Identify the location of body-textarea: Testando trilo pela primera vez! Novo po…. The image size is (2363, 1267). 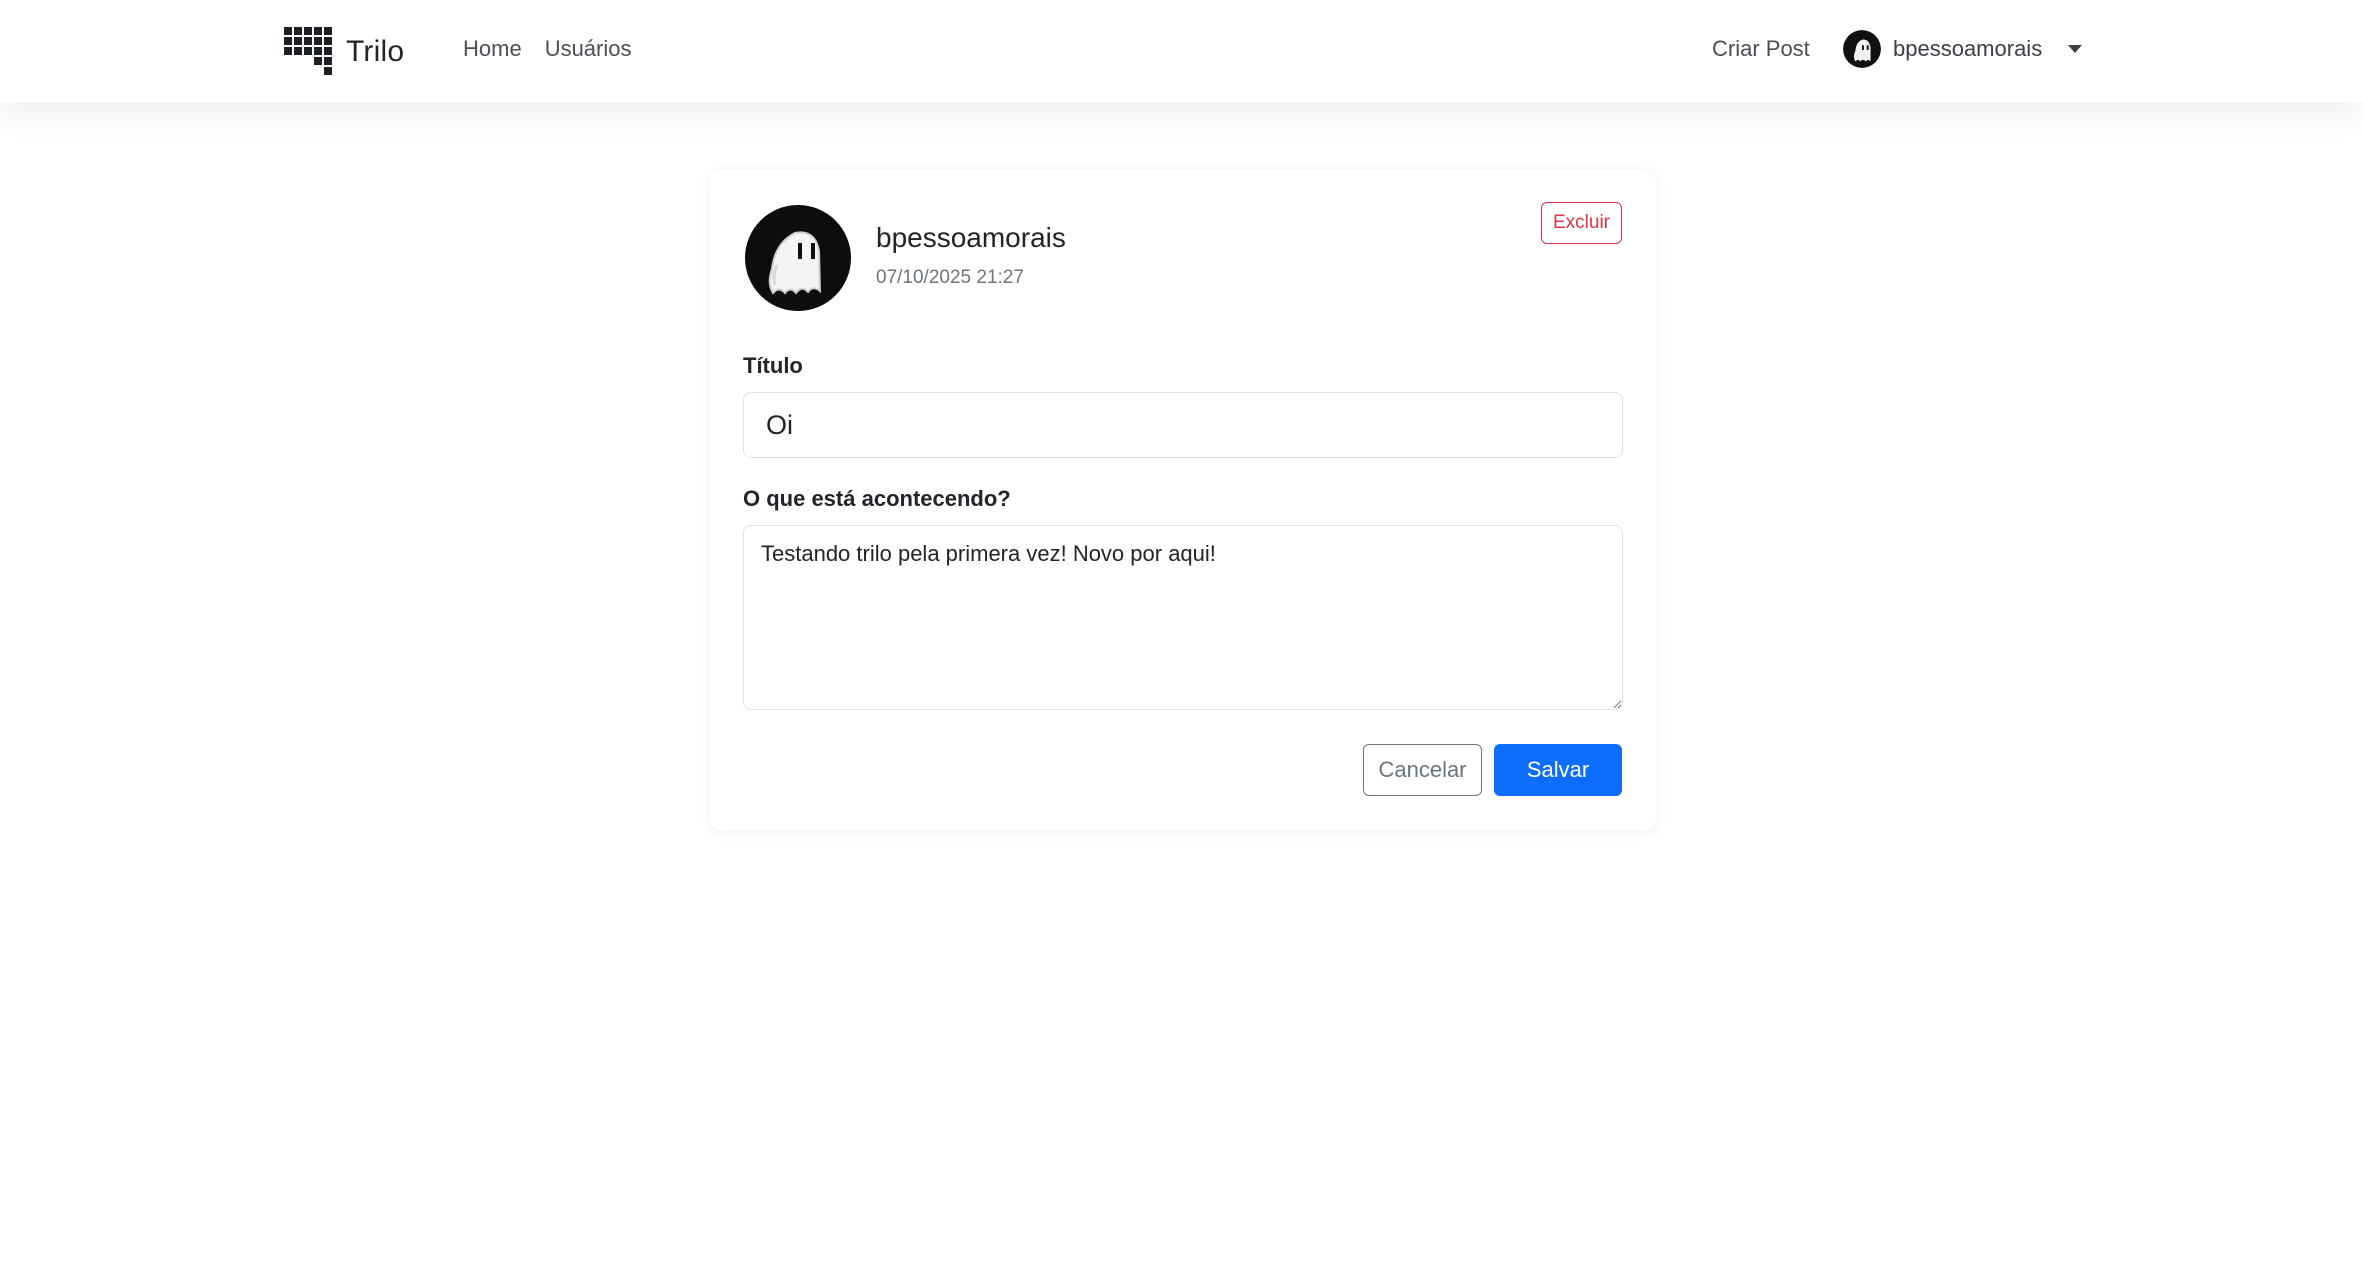
(1183, 617).